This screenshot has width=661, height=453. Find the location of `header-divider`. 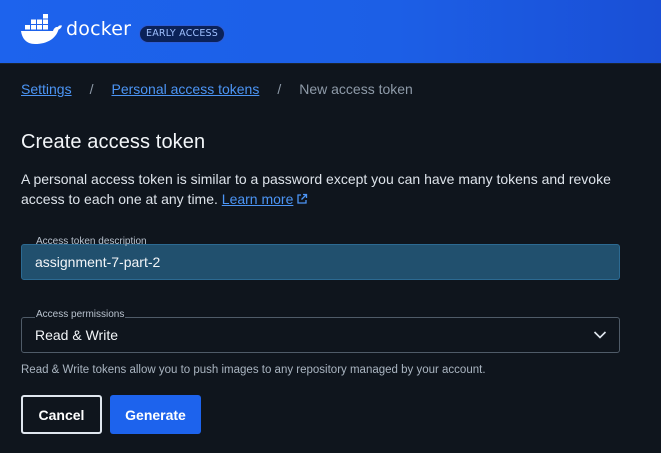

header-divider is located at coordinates (330, 63).